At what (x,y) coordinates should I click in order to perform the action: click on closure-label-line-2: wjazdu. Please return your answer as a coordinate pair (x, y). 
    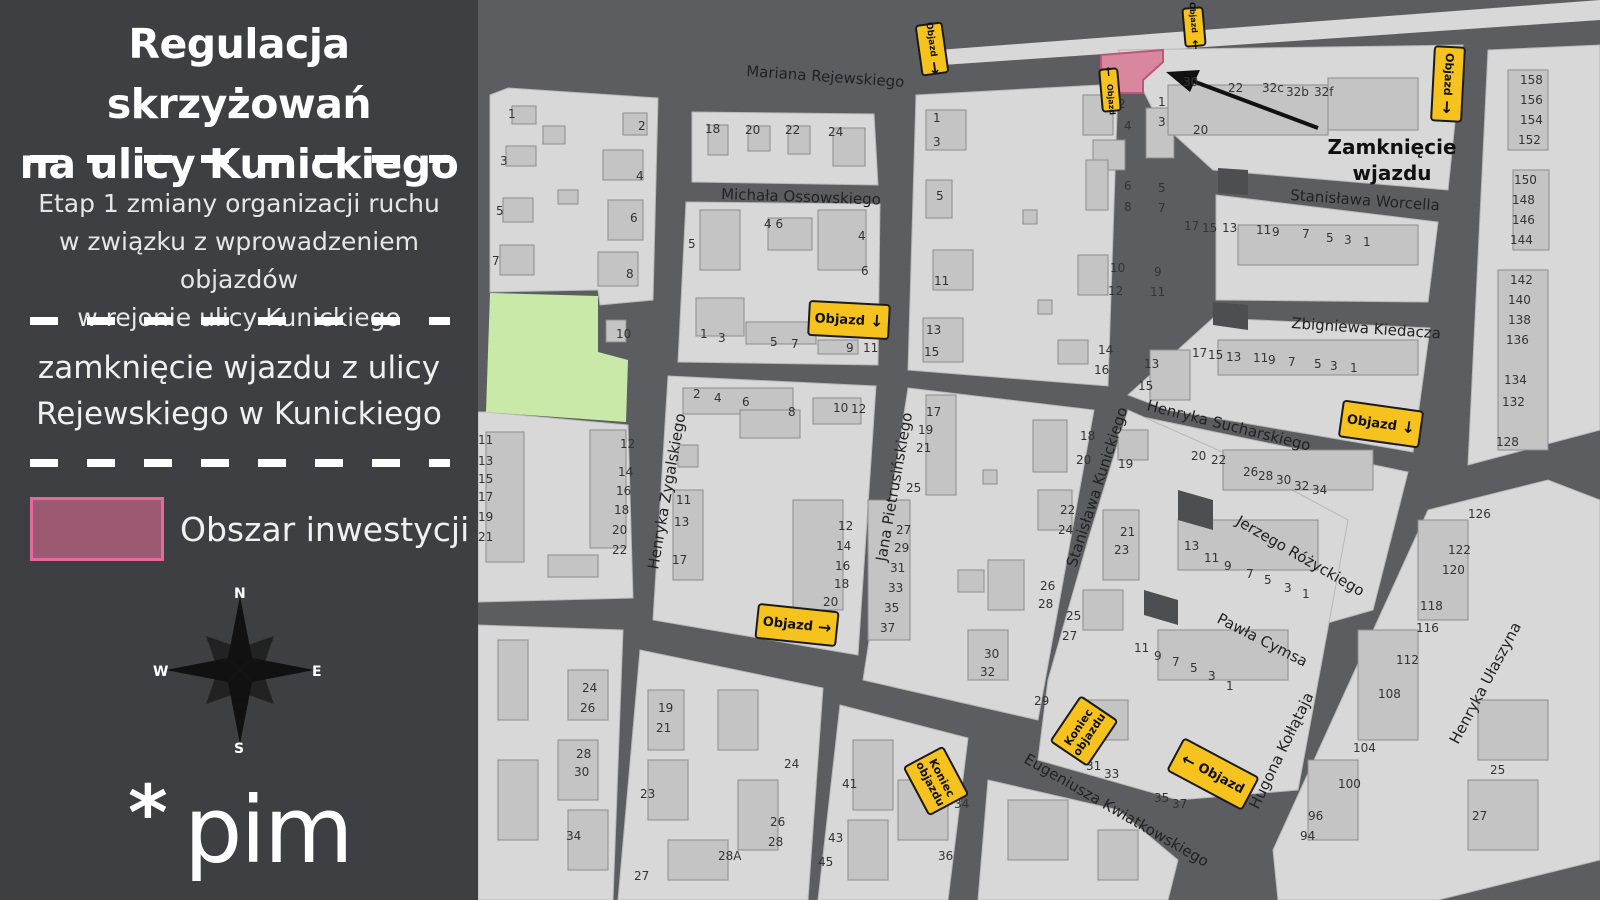
    Looking at the image, I should click on (1392, 173).